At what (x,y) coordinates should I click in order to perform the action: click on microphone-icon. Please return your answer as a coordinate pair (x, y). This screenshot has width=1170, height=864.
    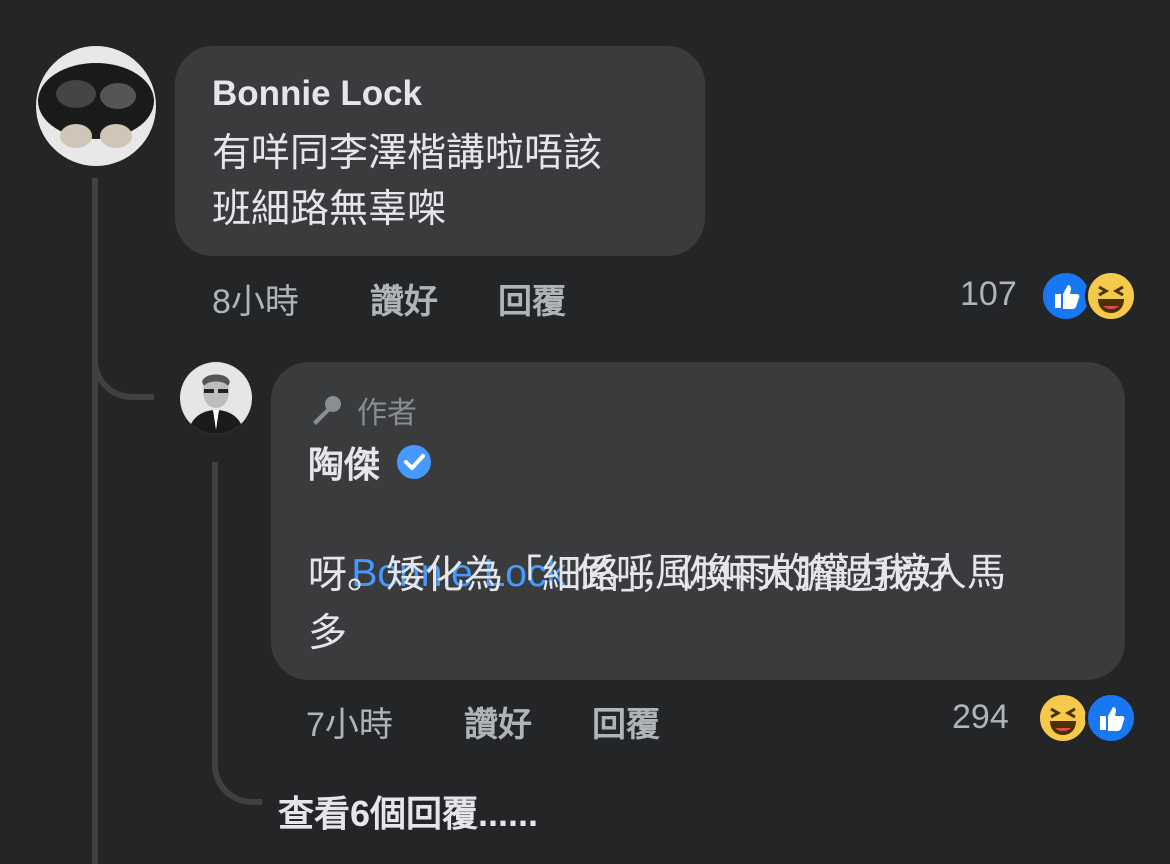
    Looking at the image, I should click on (327, 410).